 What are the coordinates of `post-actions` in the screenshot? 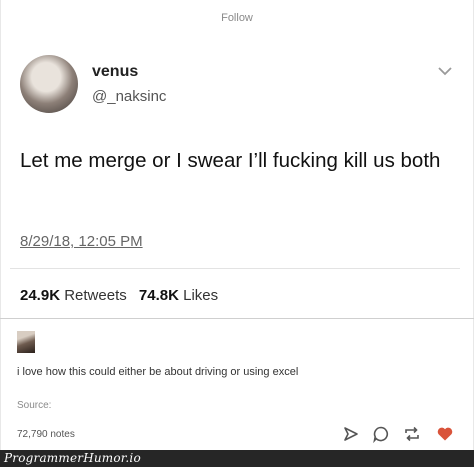 It's located at (402, 434).